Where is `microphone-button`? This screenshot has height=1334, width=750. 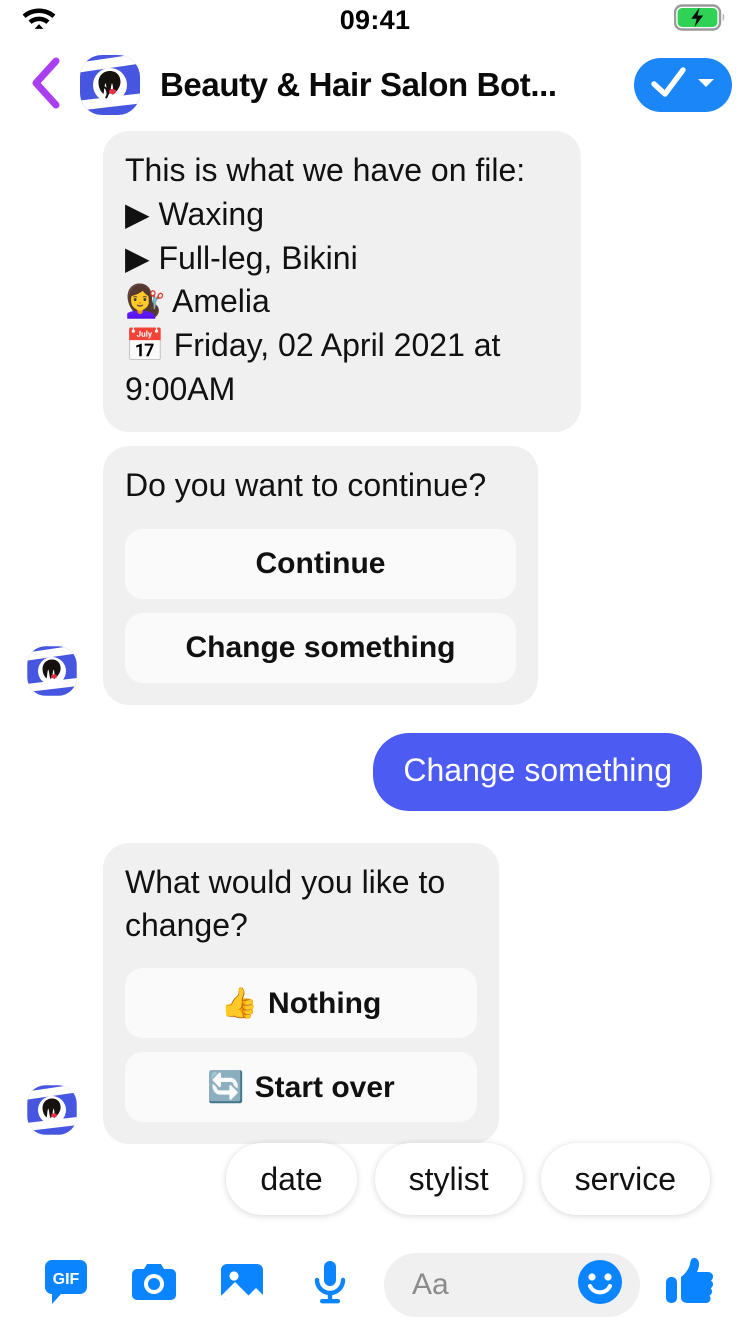
microphone-button is located at coordinates (330, 1284).